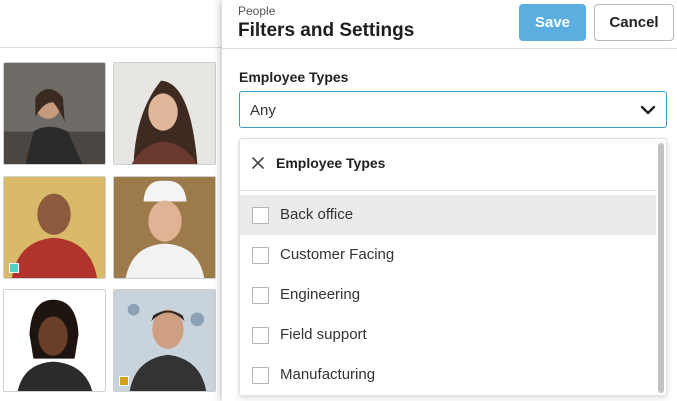 This screenshot has height=401, width=677. What do you see at coordinates (328, 374) in the screenshot?
I see `option-label: Manufacturing` at bounding box center [328, 374].